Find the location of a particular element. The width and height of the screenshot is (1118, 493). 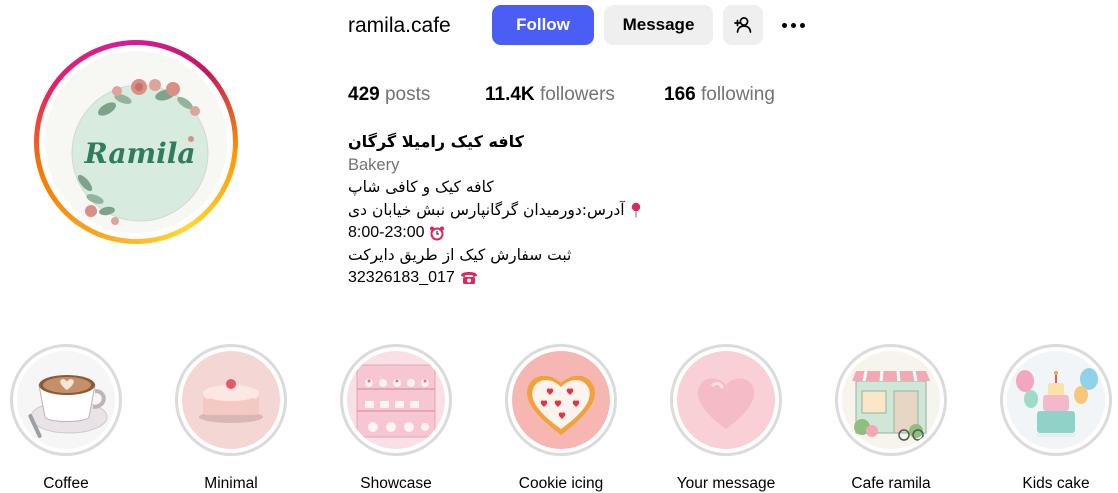

birthday-cake-icon is located at coordinates (1056, 400).